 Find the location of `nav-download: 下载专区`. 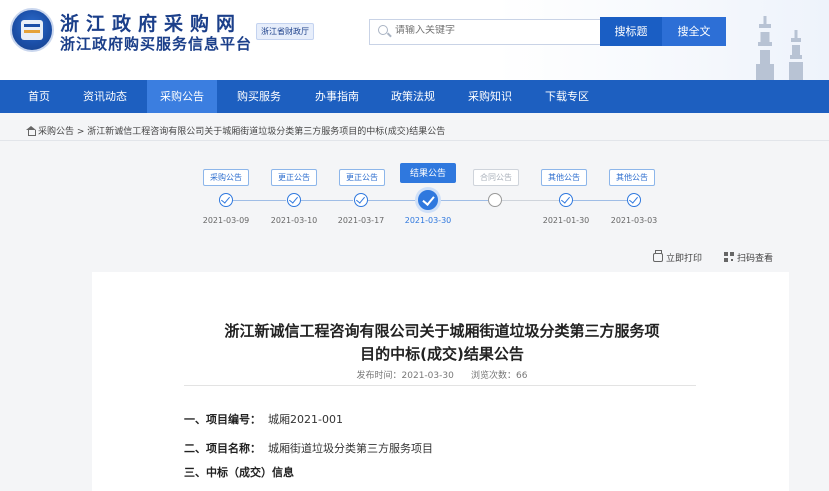

nav-download: 下载专区 is located at coordinates (567, 96).